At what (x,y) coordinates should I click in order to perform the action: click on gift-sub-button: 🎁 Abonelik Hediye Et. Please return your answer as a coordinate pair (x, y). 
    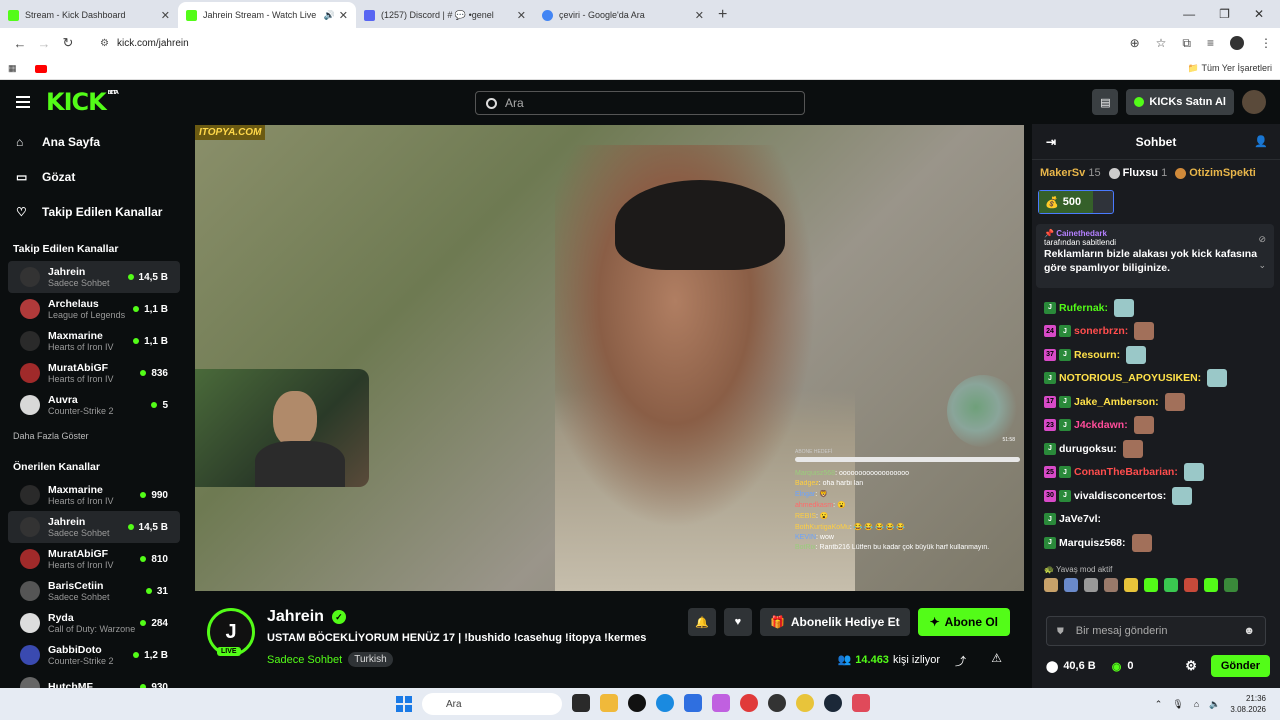
    Looking at the image, I should click on (834, 622).